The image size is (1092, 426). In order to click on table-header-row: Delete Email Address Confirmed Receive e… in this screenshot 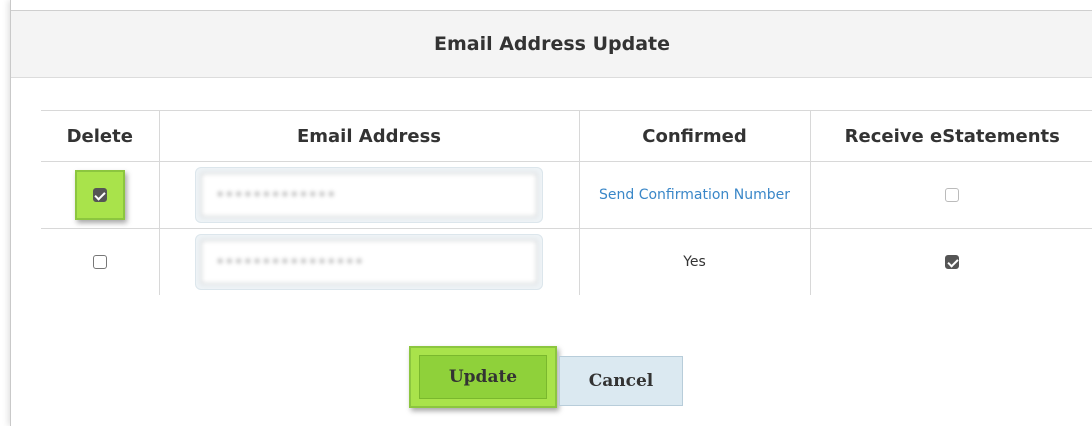, I will do `click(566, 136)`.